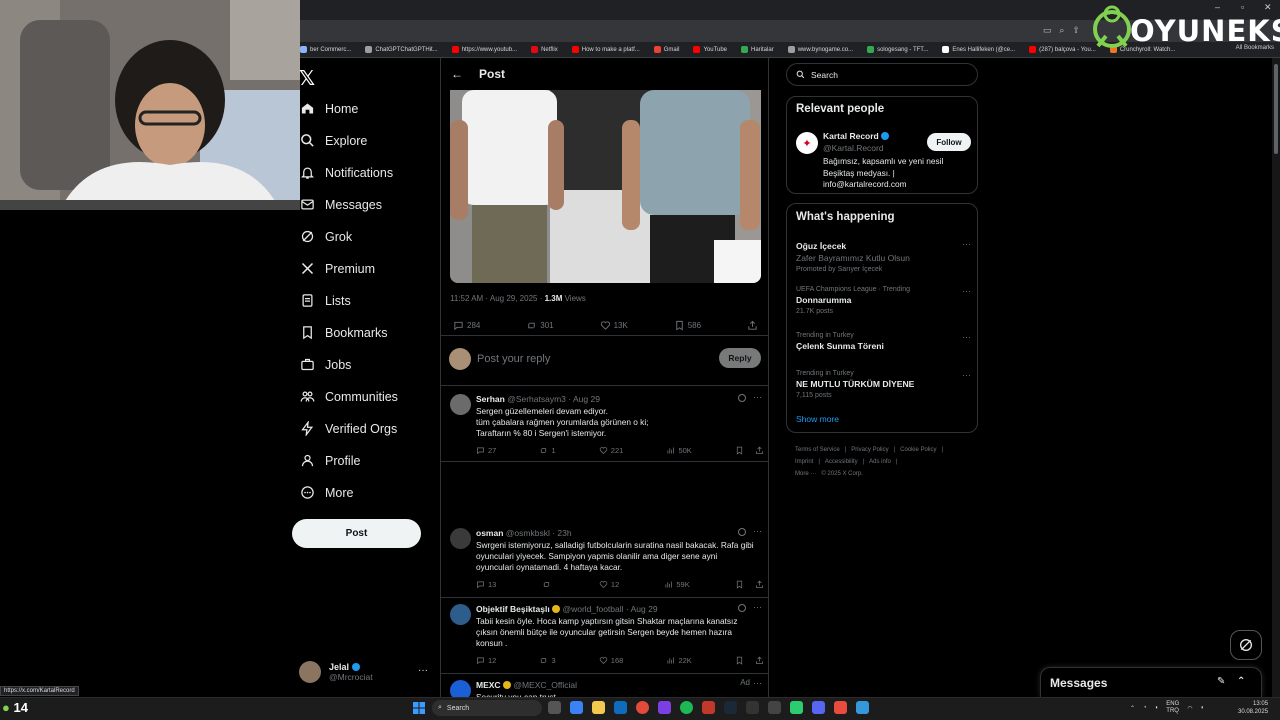 Image resolution: width=1280 pixels, height=720 pixels. What do you see at coordinates (488, 685) in the screenshot?
I see `tweet-author: MEXC` at bounding box center [488, 685].